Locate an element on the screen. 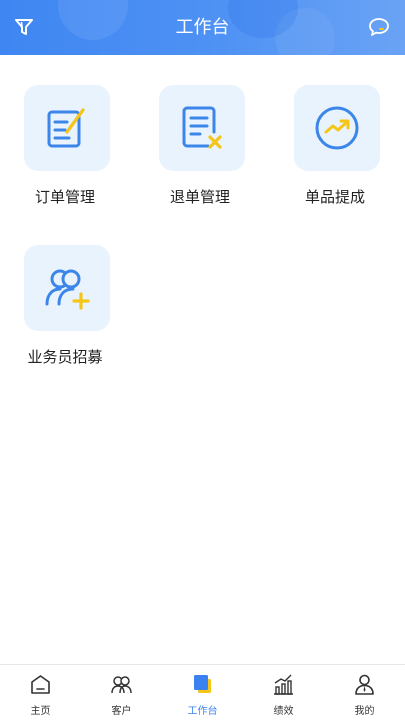 The image size is (405, 720). tile-order-management-box is located at coordinates (67, 128).